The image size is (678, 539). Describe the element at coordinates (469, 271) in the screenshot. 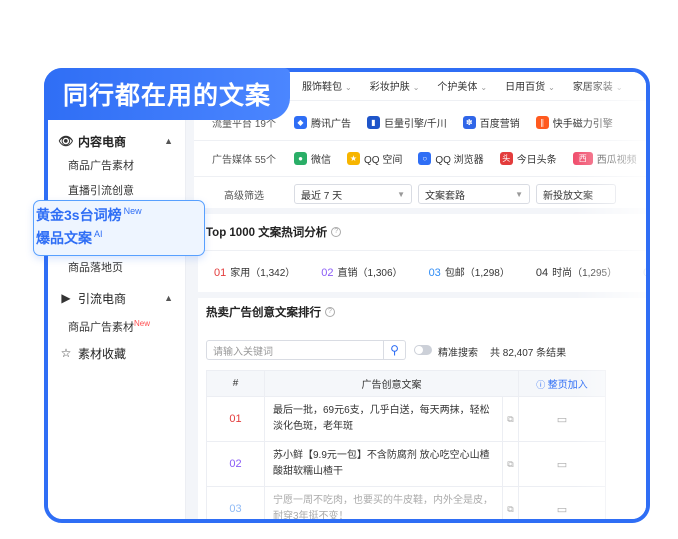

I see `hot-word-item: 03 包邮（1,298）` at that location.